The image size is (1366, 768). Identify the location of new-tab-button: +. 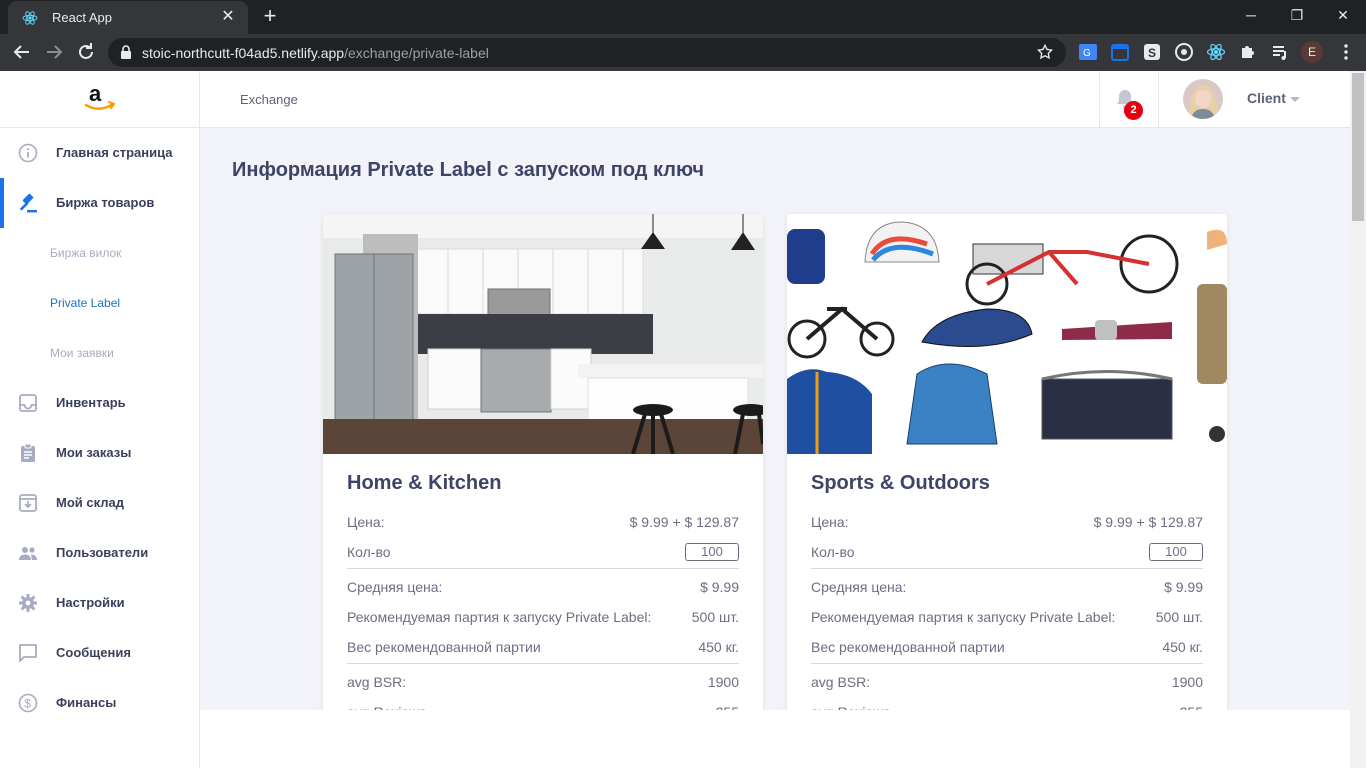
(270, 17).